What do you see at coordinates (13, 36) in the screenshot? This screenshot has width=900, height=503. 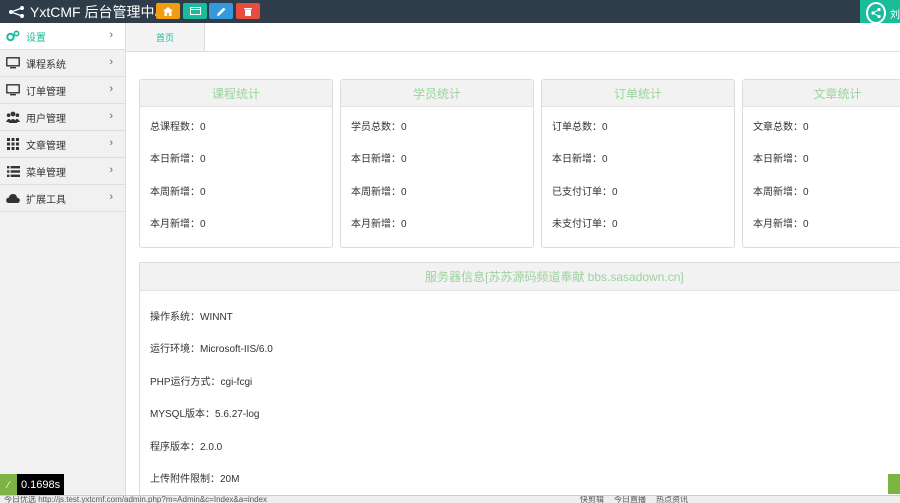 I see `gears-icon` at bounding box center [13, 36].